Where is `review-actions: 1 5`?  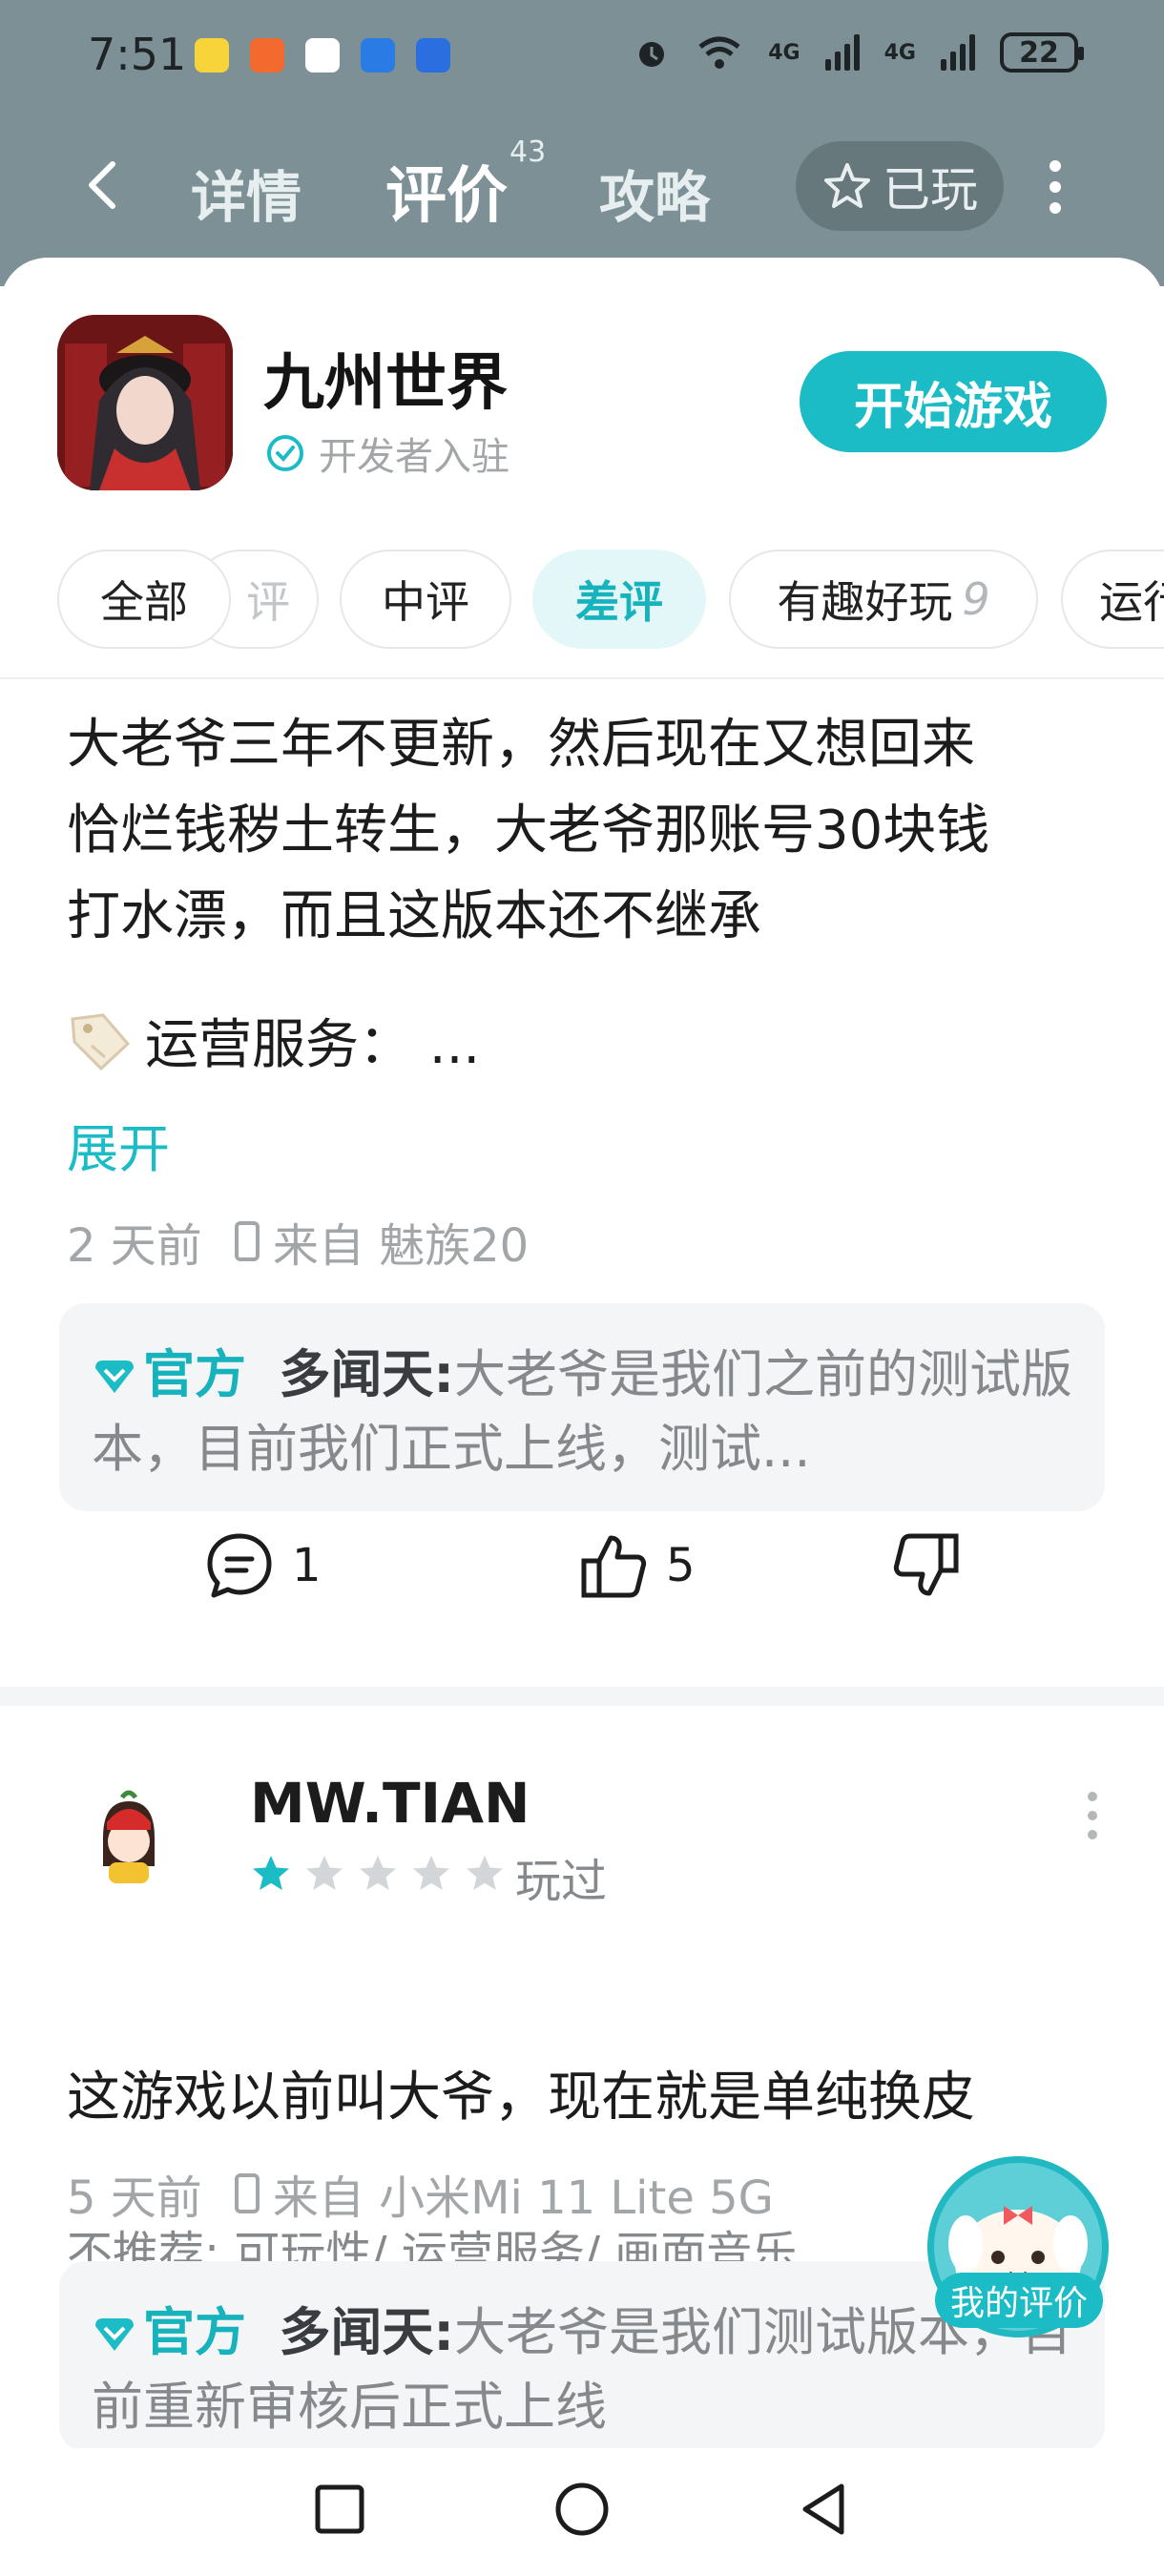 review-actions: 1 5 is located at coordinates (582, 1574).